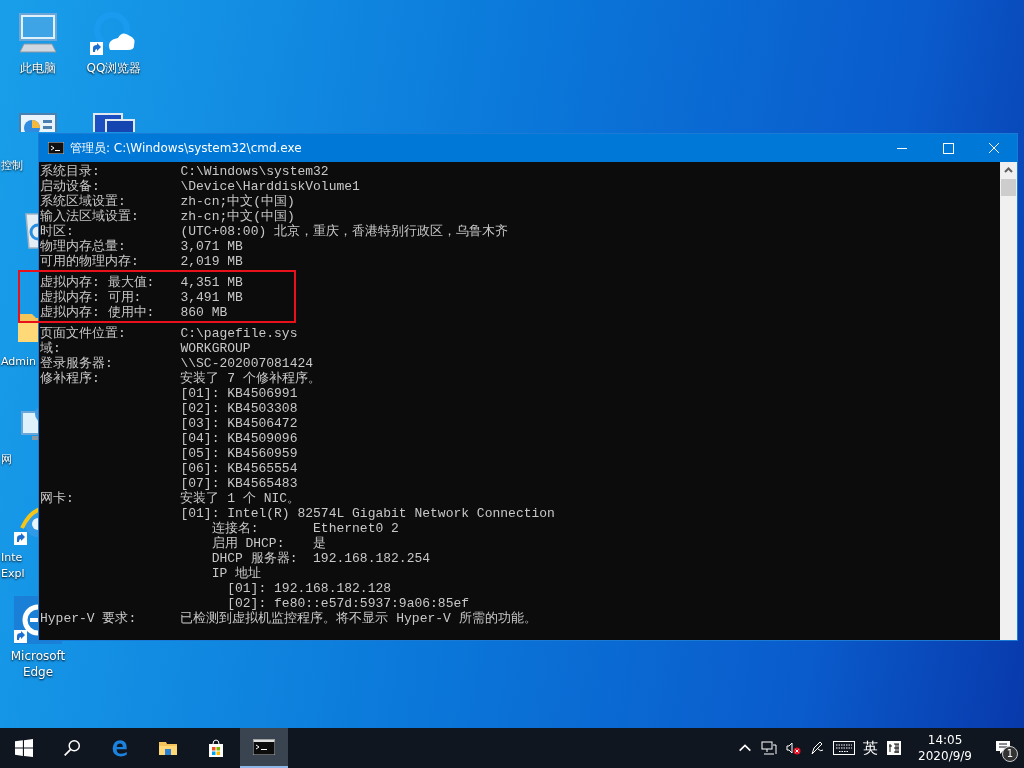 The image size is (1024, 768). I want to click on icon-label: QQ浏览器, so click(114, 68).